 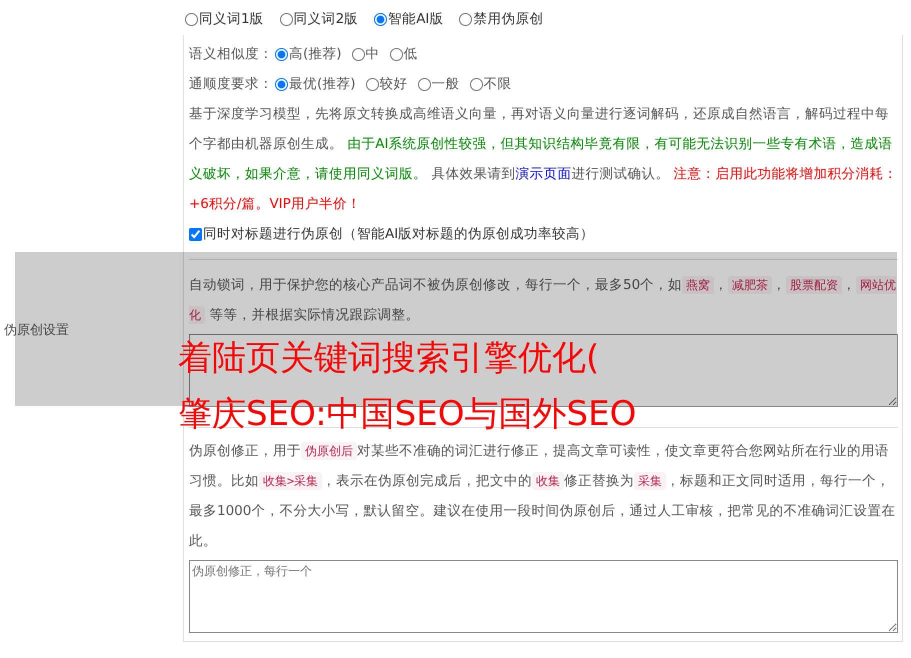 What do you see at coordinates (394, 84) in the screenshot?
I see `fluency-option-label: 较好` at bounding box center [394, 84].